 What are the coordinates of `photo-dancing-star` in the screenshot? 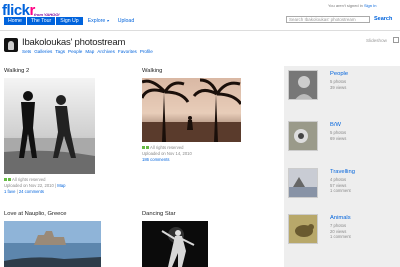 It's located at (175, 244).